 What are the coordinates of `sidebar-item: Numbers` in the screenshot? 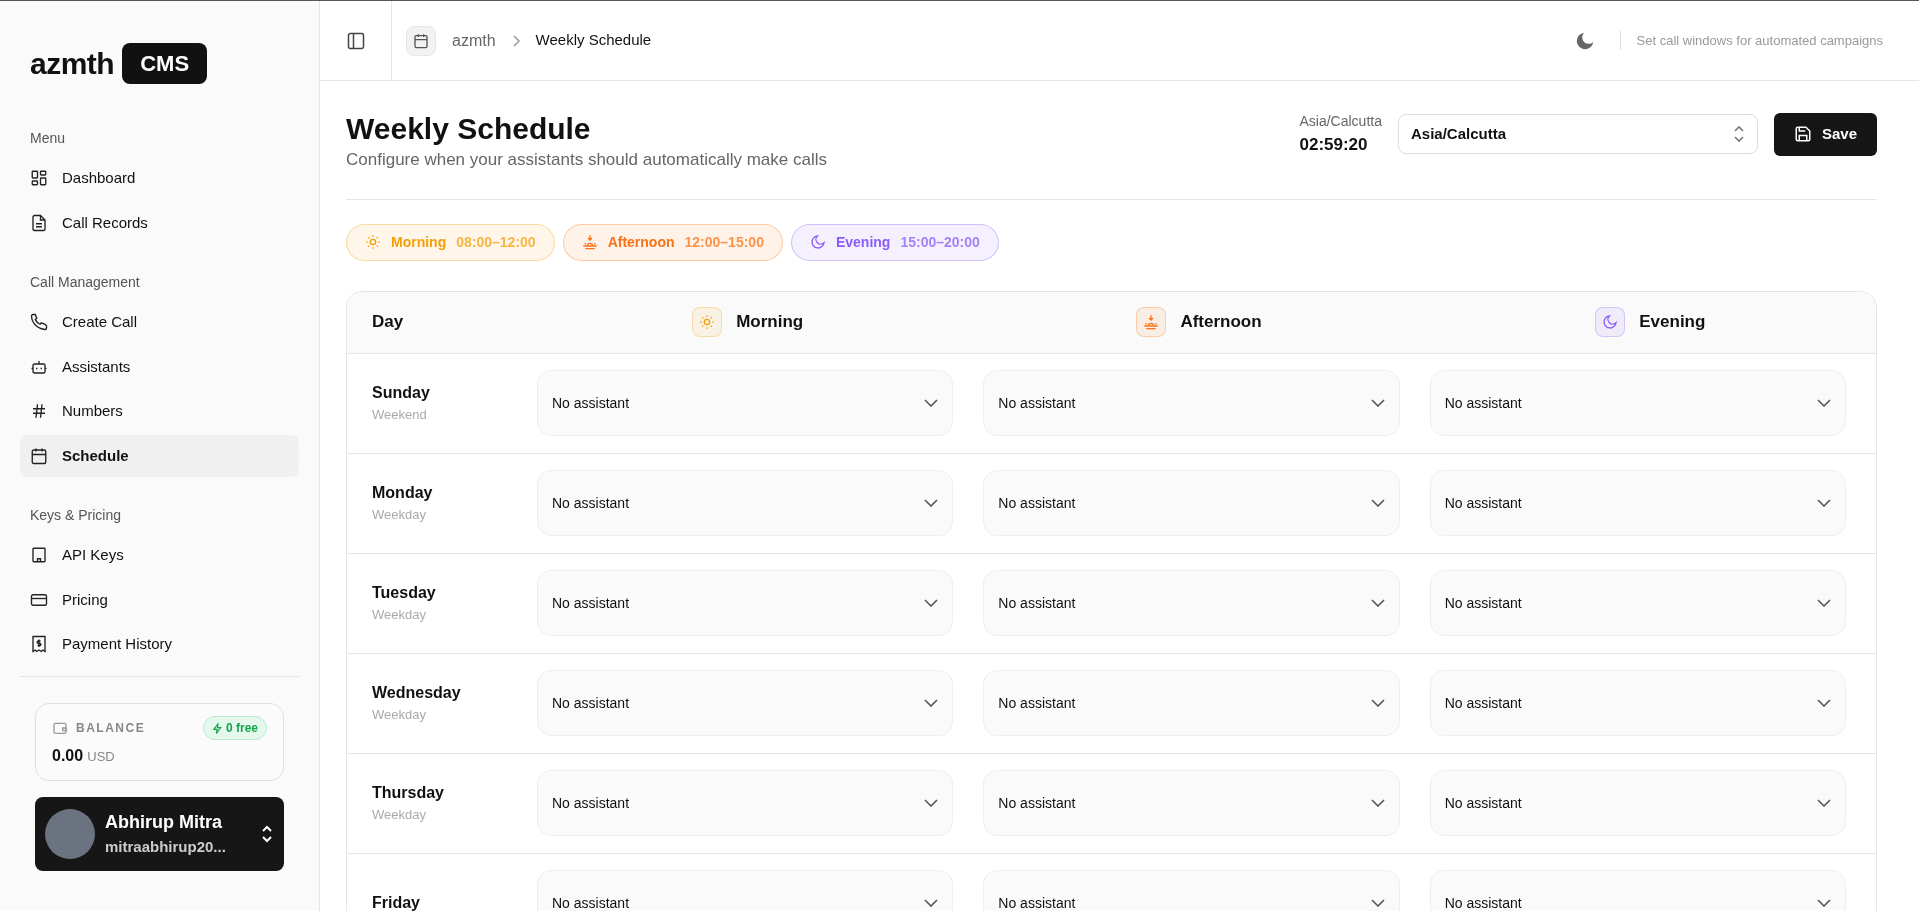 It's located at (159, 411).